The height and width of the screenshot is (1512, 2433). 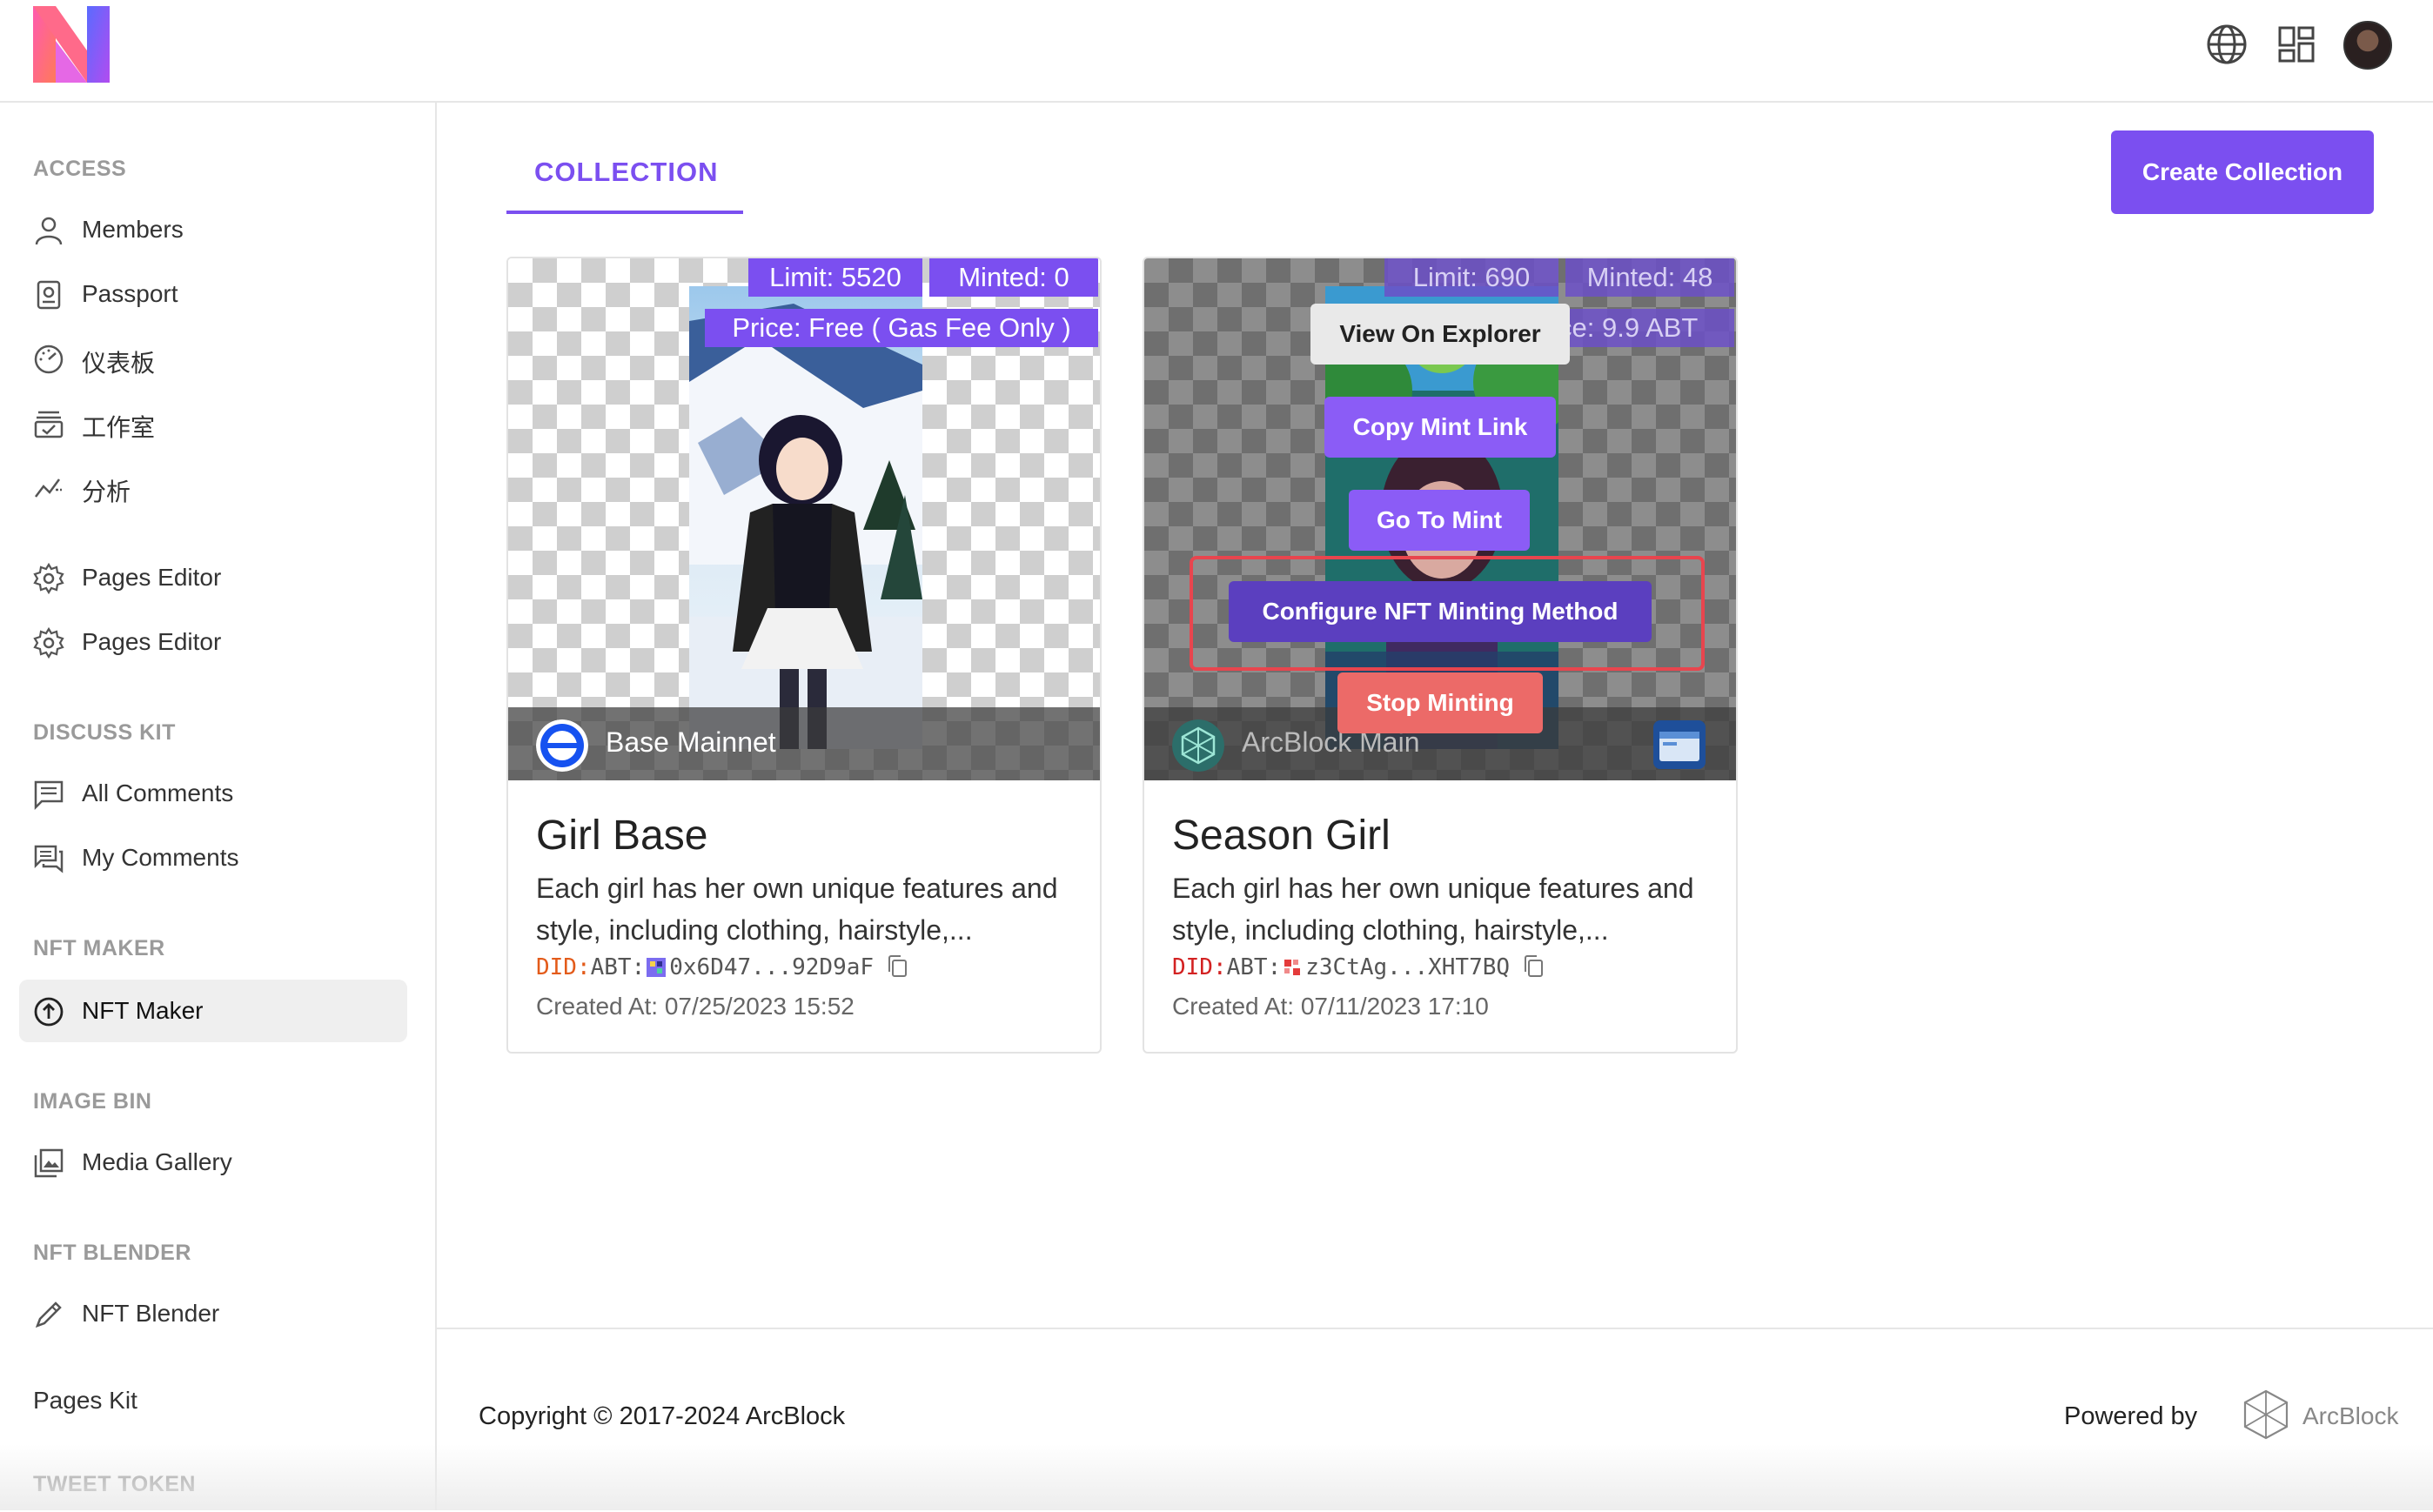 What do you see at coordinates (1440, 703) in the screenshot?
I see `stop-minting-button: Stop Minting` at bounding box center [1440, 703].